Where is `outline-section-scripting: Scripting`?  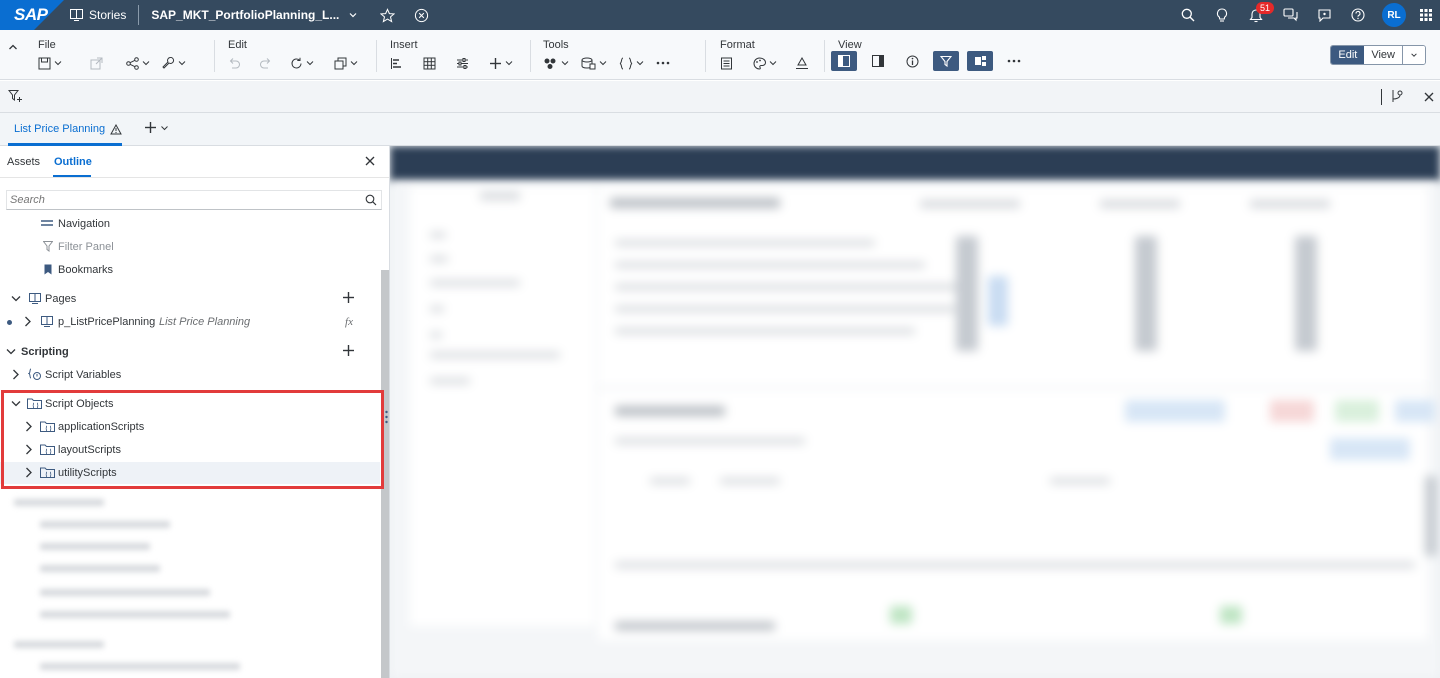 outline-section-scripting: Scripting is located at coordinates (190, 352).